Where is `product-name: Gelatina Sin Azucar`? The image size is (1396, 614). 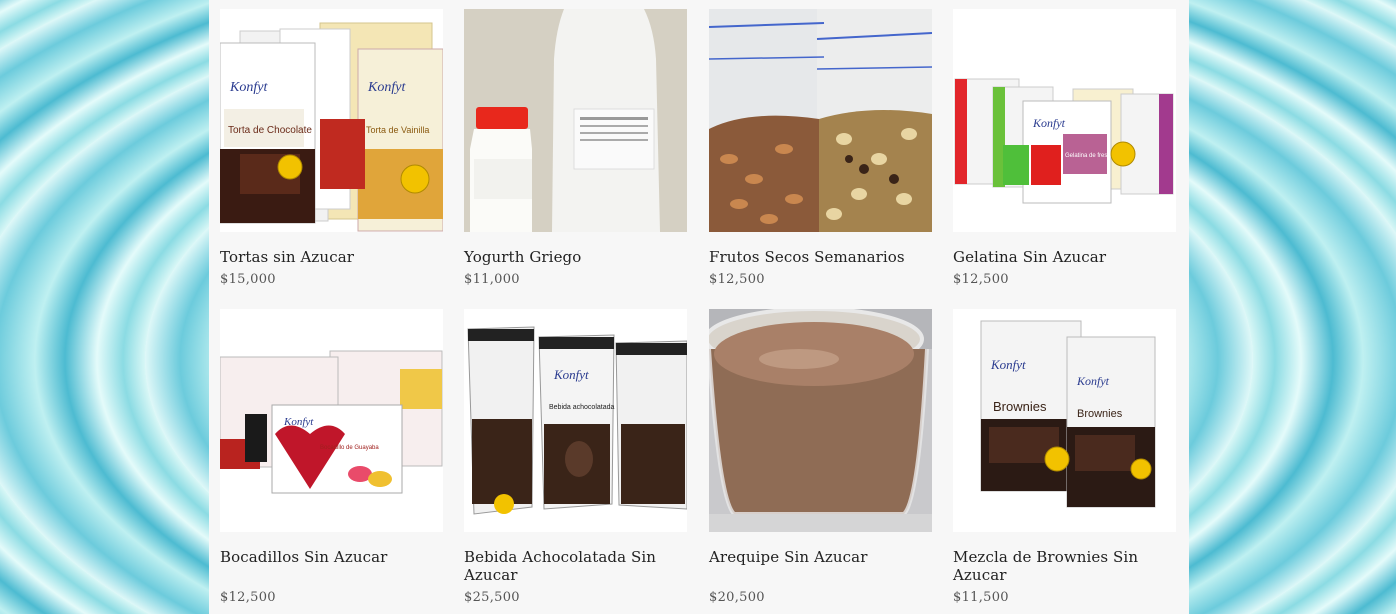
product-name: Gelatina Sin Azucar is located at coordinates (1065, 257).